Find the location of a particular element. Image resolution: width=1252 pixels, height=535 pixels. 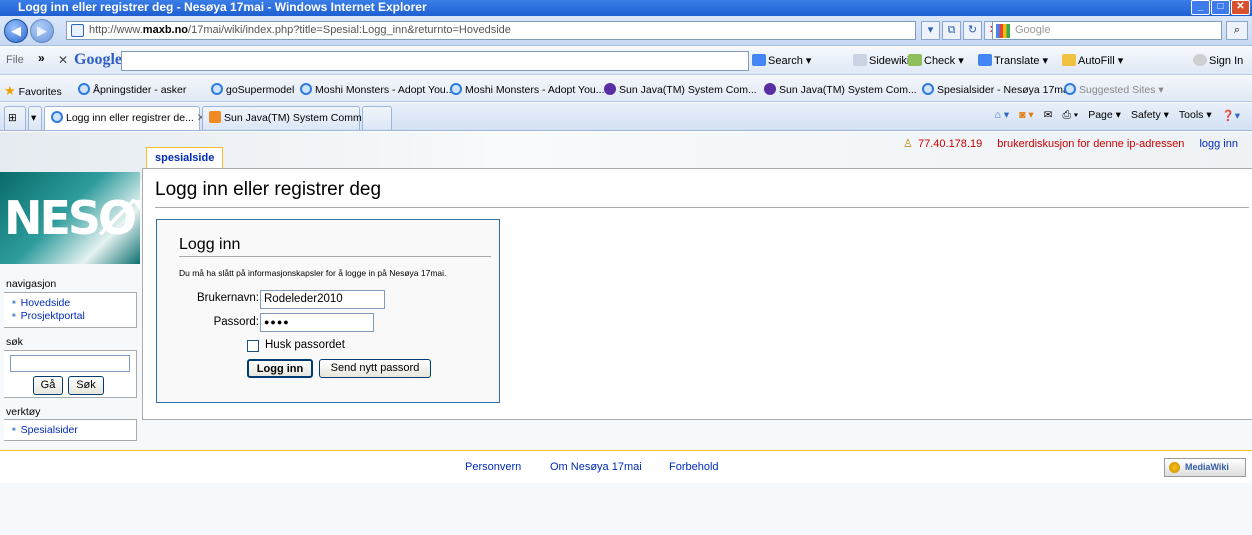

toolbar-translate-button: Translate ▾ is located at coordinates (1013, 60).